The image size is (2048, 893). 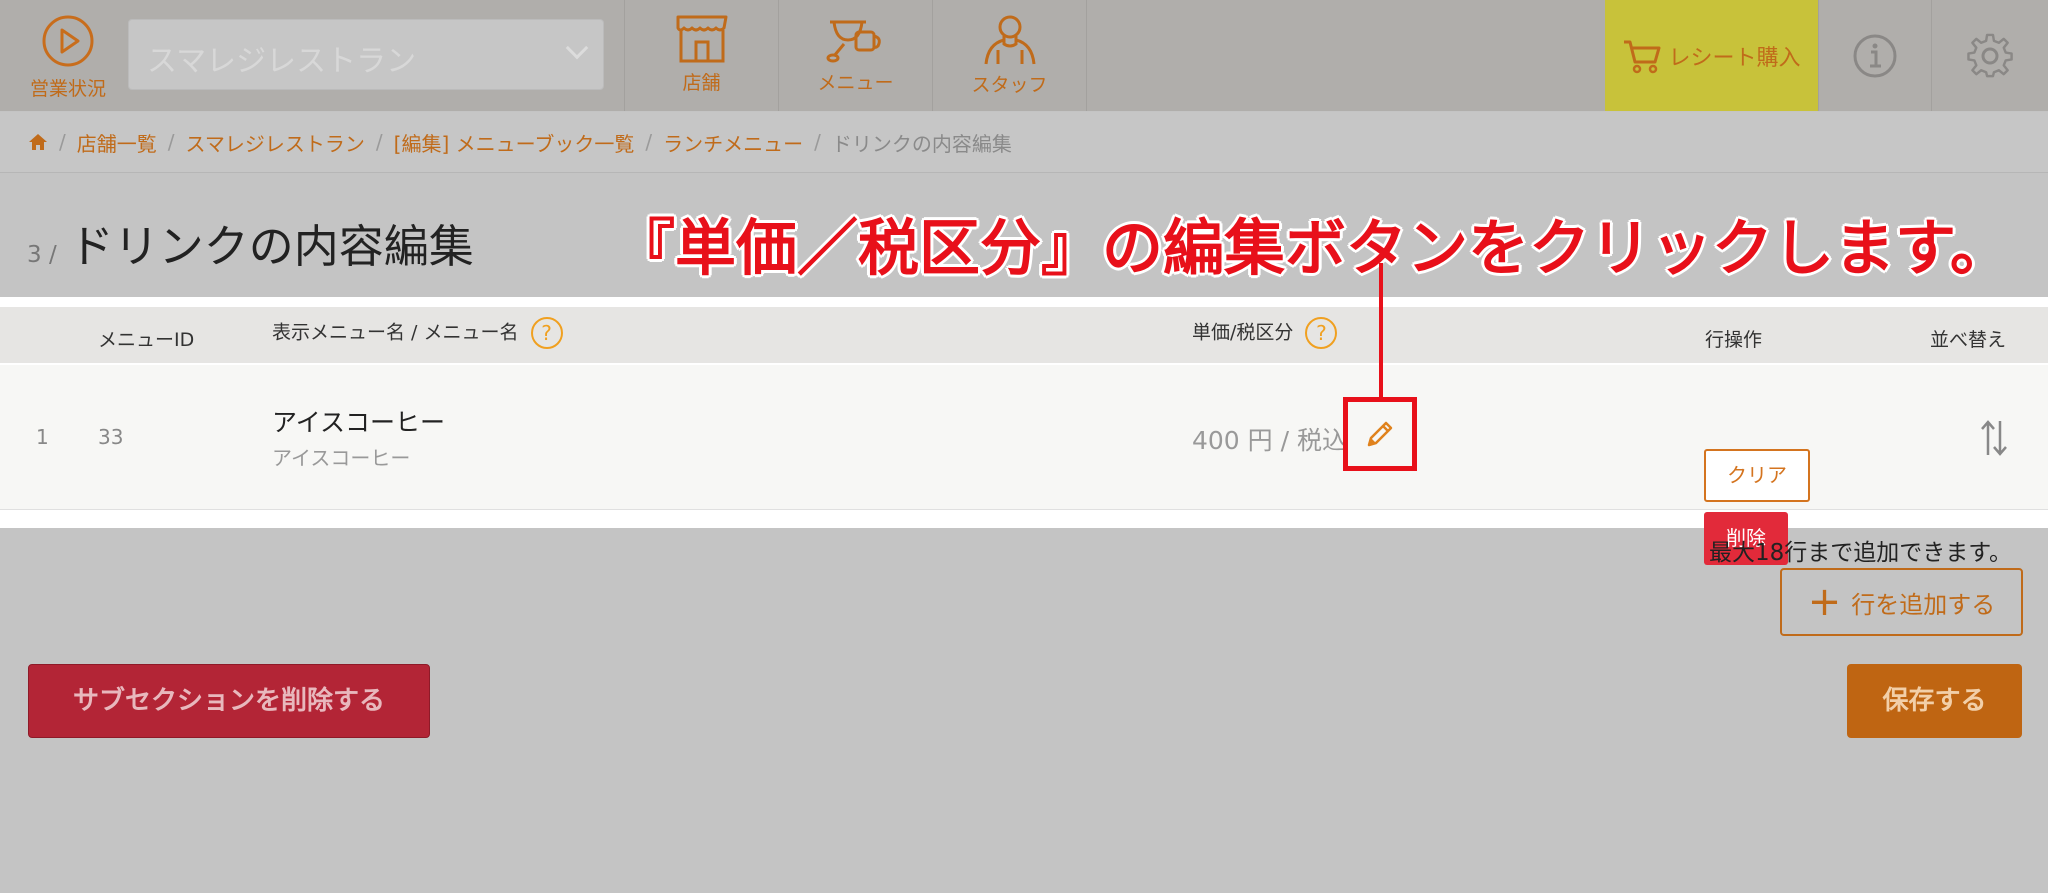 What do you see at coordinates (68, 41) in the screenshot?
I see `play-circle-icon` at bounding box center [68, 41].